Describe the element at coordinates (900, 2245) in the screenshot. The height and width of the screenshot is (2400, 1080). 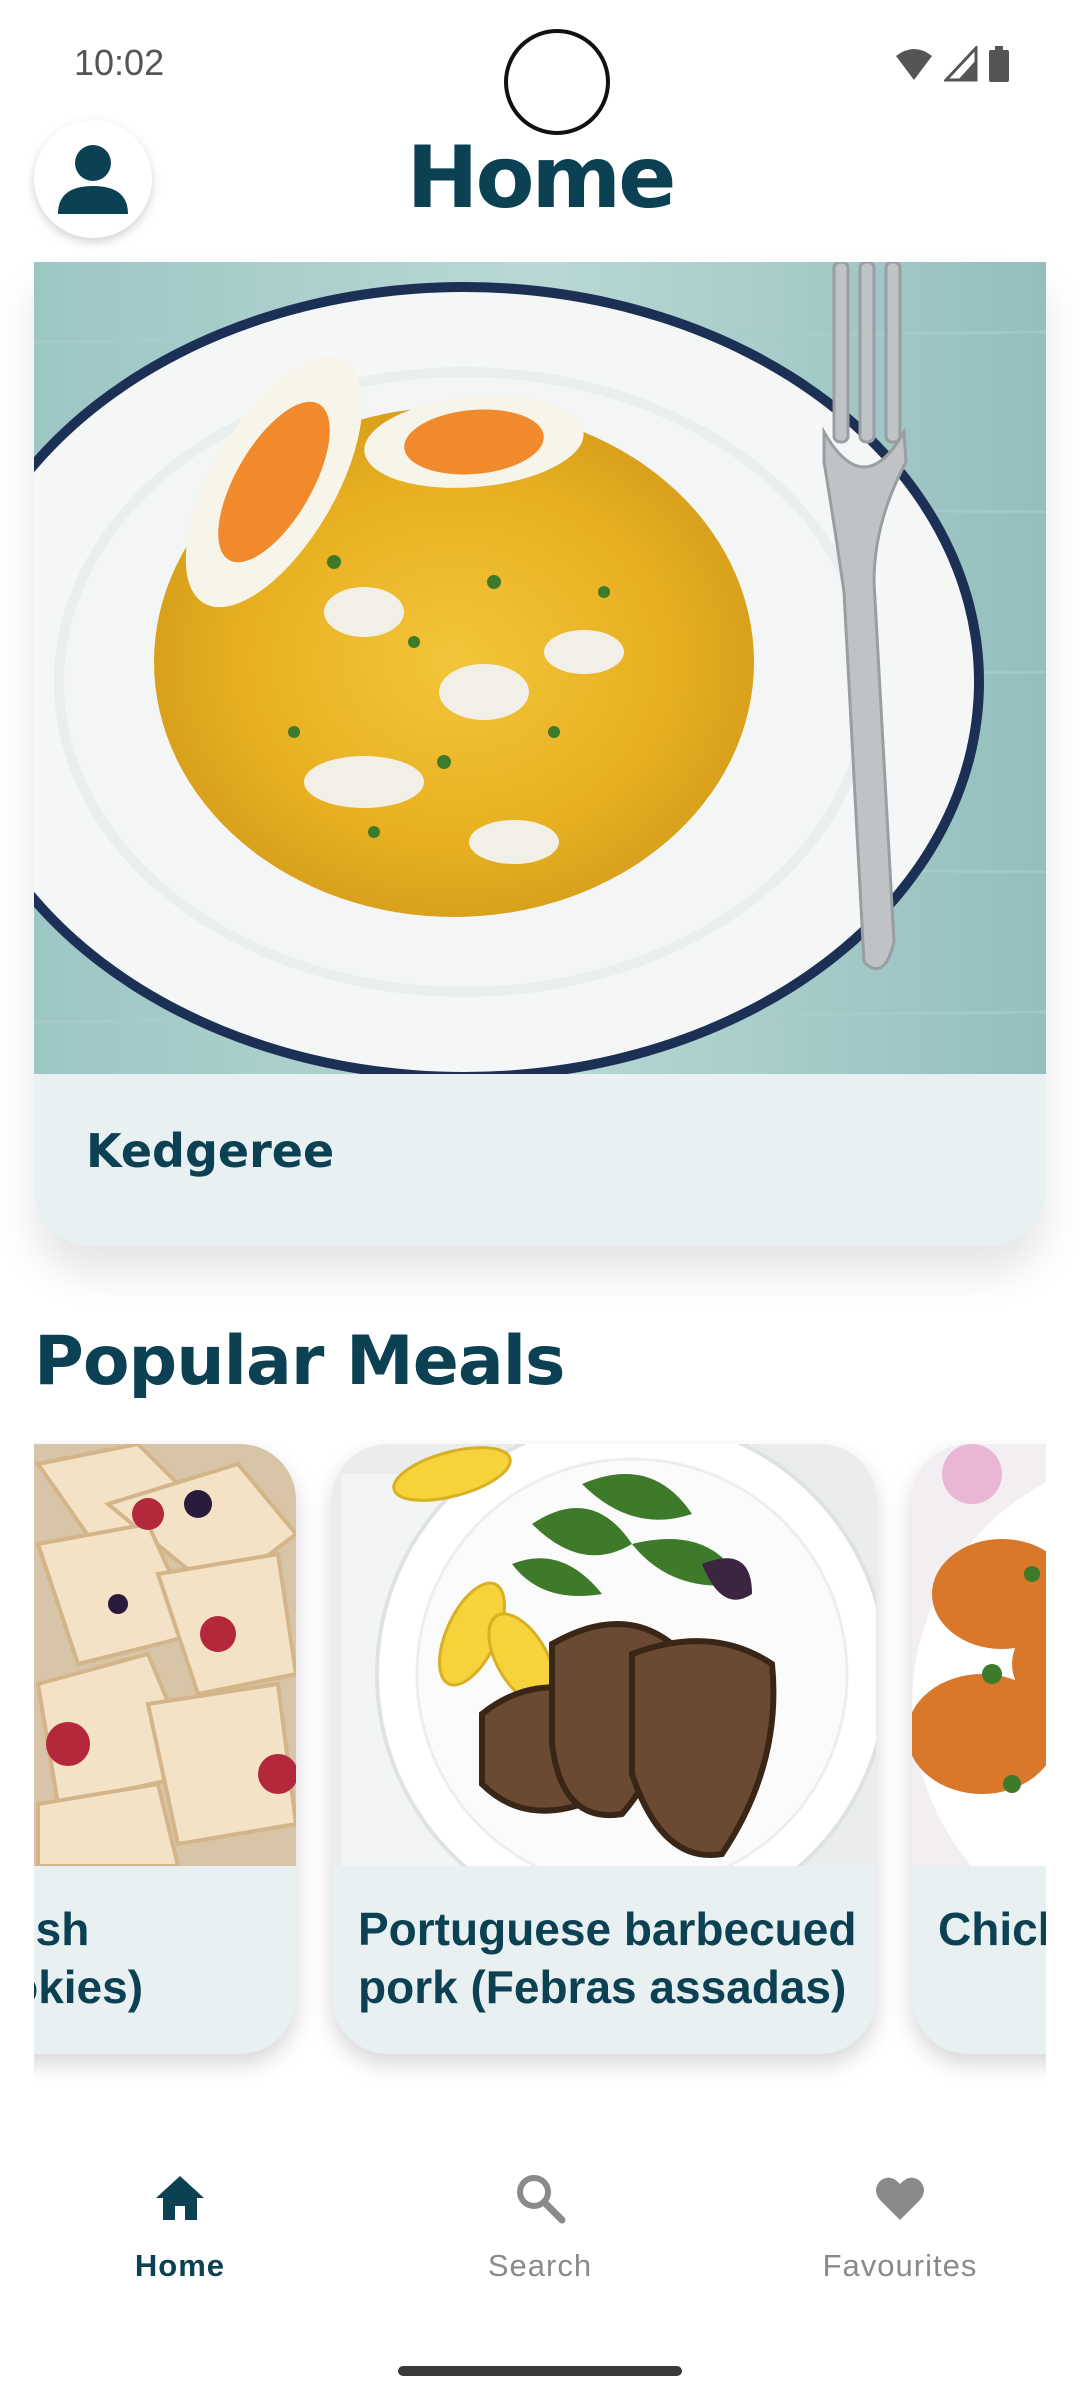
I see `nav-item-favourites: Favourites` at that location.